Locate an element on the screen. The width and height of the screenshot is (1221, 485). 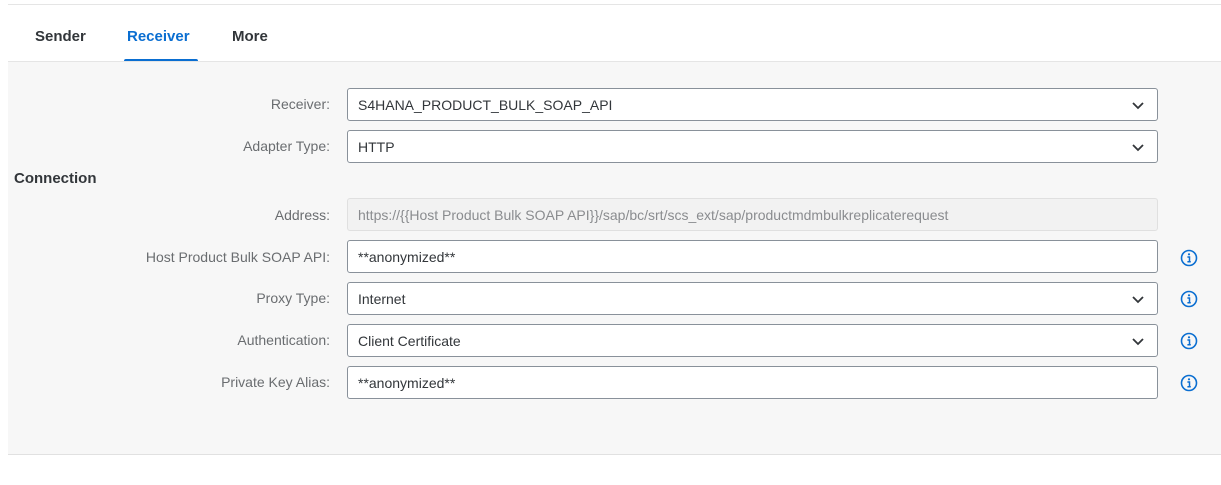
adapter-type-select: HTTP is located at coordinates (752, 146).